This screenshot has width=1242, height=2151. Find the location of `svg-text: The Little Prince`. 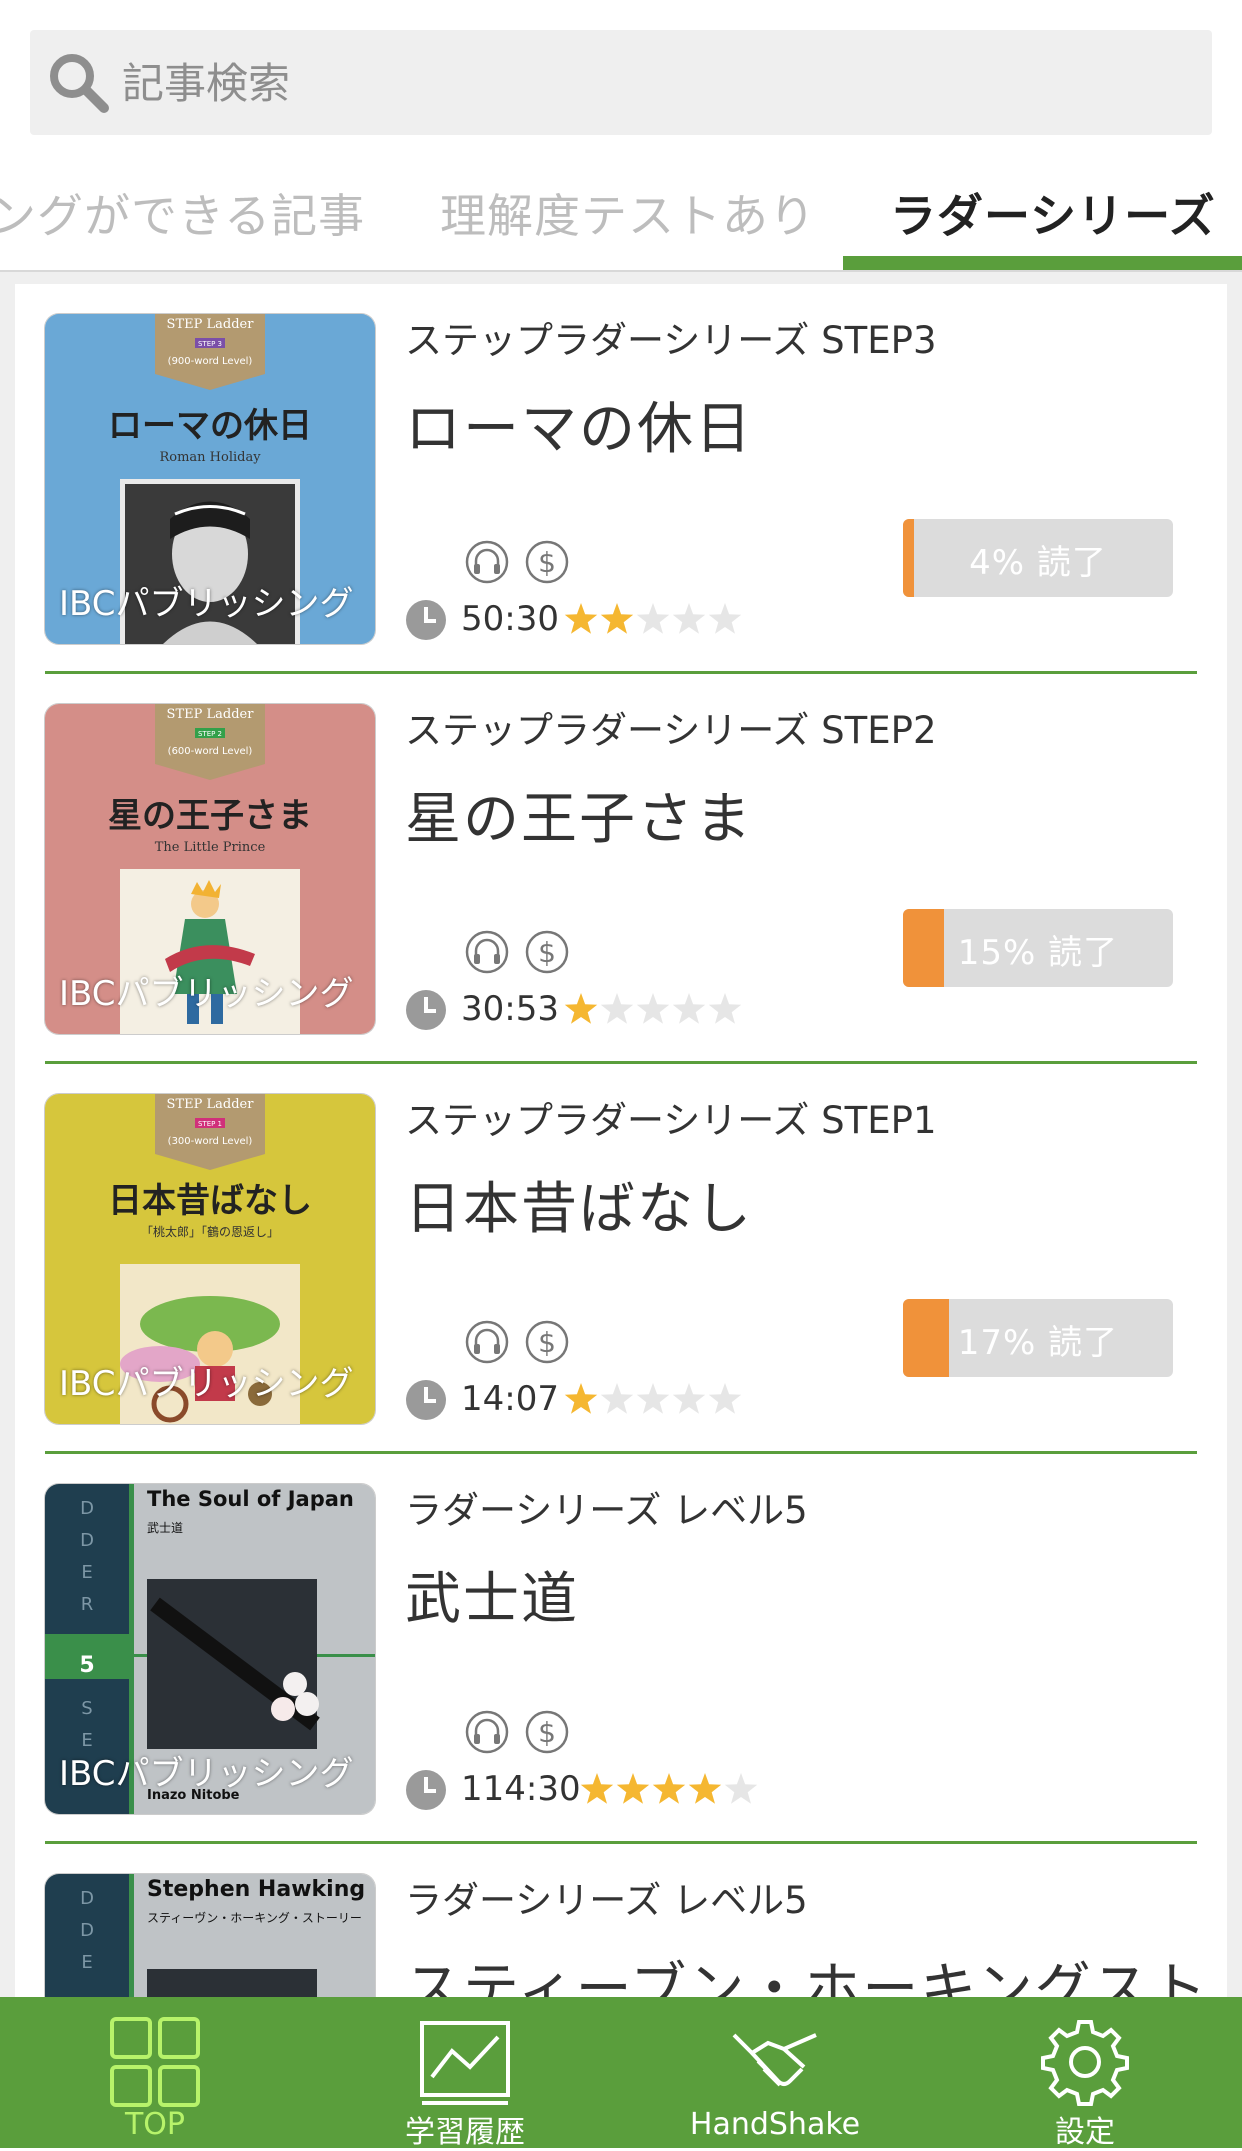

svg-text: The Little Prince is located at coordinates (210, 847).